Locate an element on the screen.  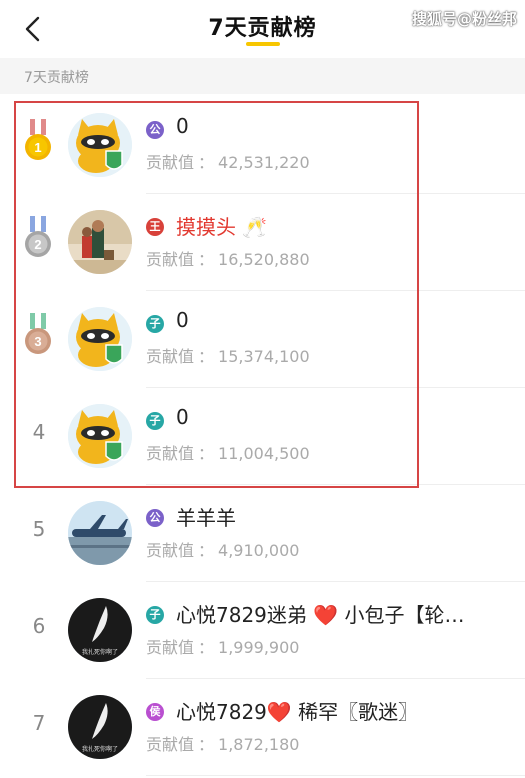
score-number: 4,910,000 is located at coordinates (259, 550).